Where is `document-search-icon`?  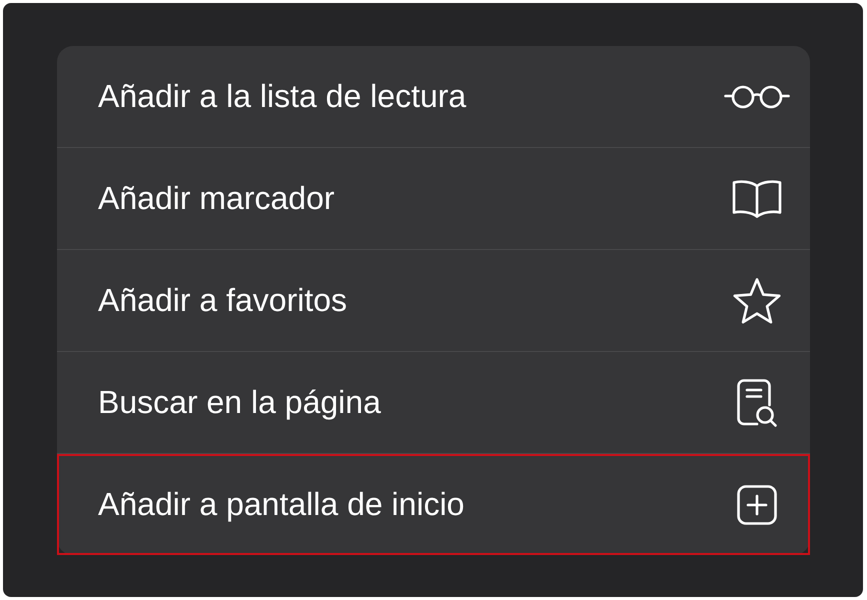 document-search-icon is located at coordinates (757, 403).